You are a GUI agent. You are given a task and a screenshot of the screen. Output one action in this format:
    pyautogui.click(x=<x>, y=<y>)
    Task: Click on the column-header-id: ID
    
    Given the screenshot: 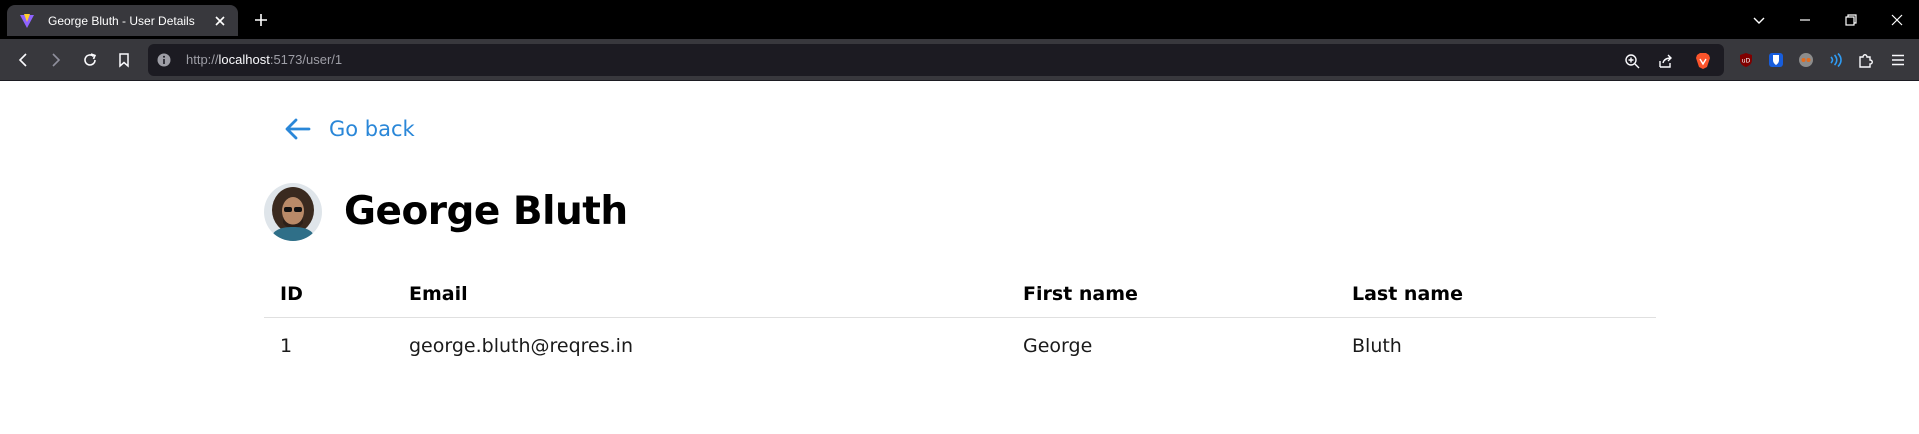 What is the action you would take?
    pyautogui.click(x=328, y=294)
    